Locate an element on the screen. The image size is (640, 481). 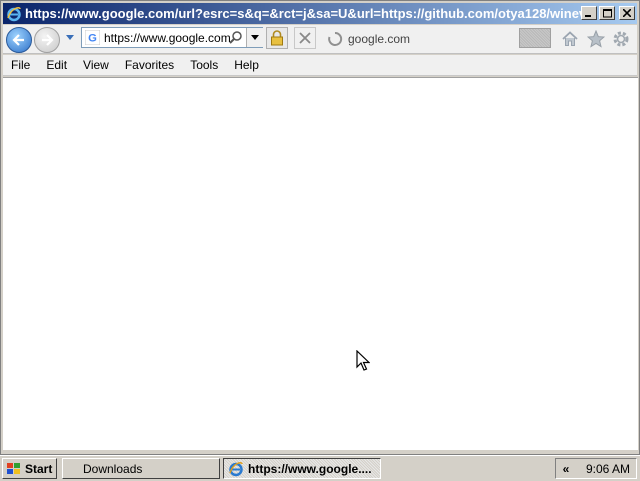
forward-button is located at coordinates (47, 40).